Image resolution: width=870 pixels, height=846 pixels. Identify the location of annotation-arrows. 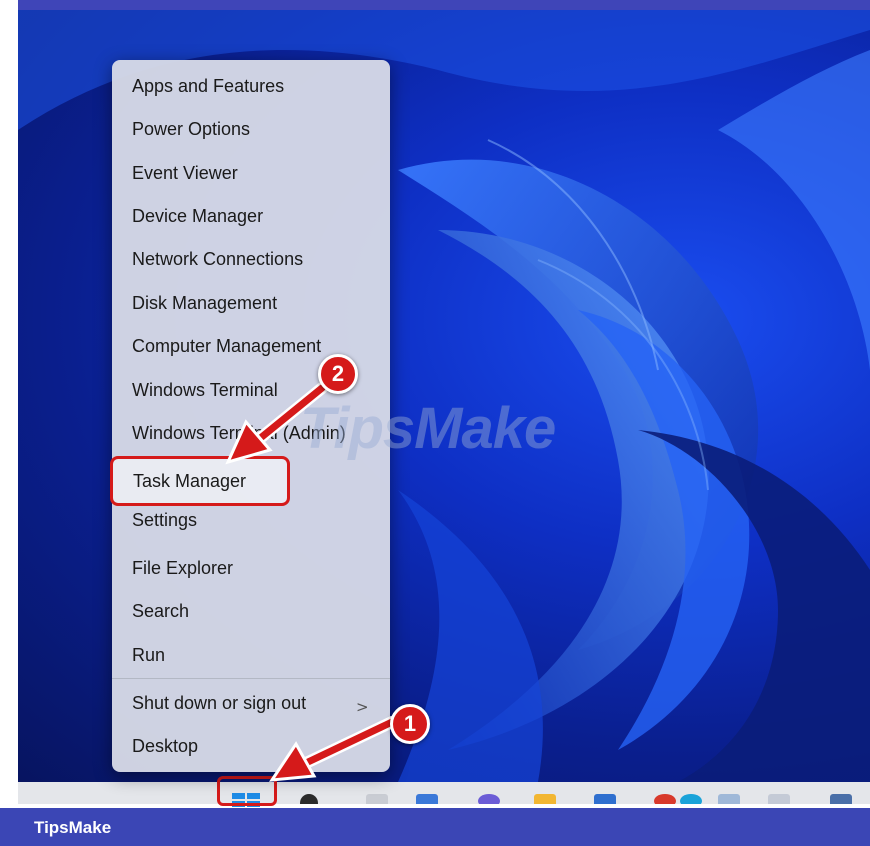
(311, 582).